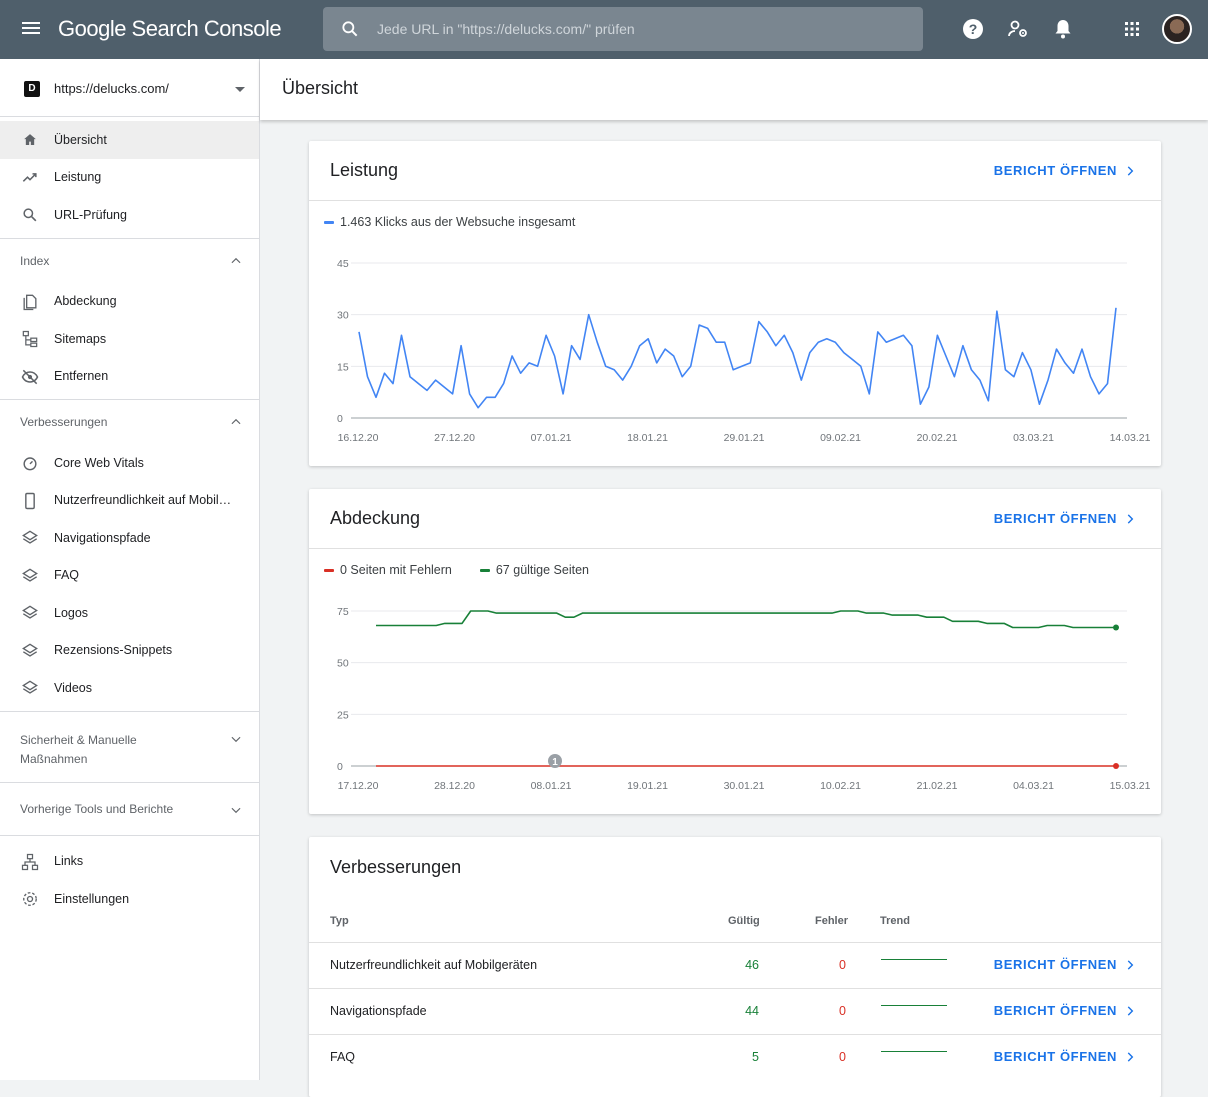 This screenshot has height=1097, width=1208. Describe the element at coordinates (129, 302) in the screenshot. I see `sidebar-item-coverage: Abdeckung` at that location.